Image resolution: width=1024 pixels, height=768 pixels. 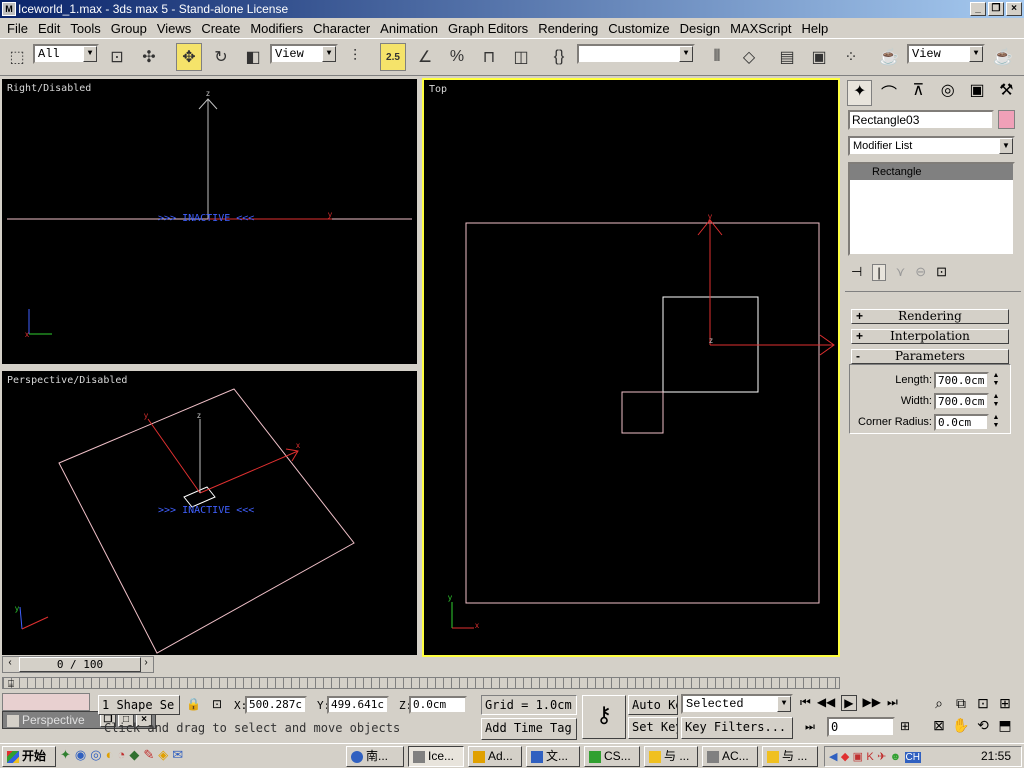 I want to click on start-button: 开始, so click(x=29, y=756).